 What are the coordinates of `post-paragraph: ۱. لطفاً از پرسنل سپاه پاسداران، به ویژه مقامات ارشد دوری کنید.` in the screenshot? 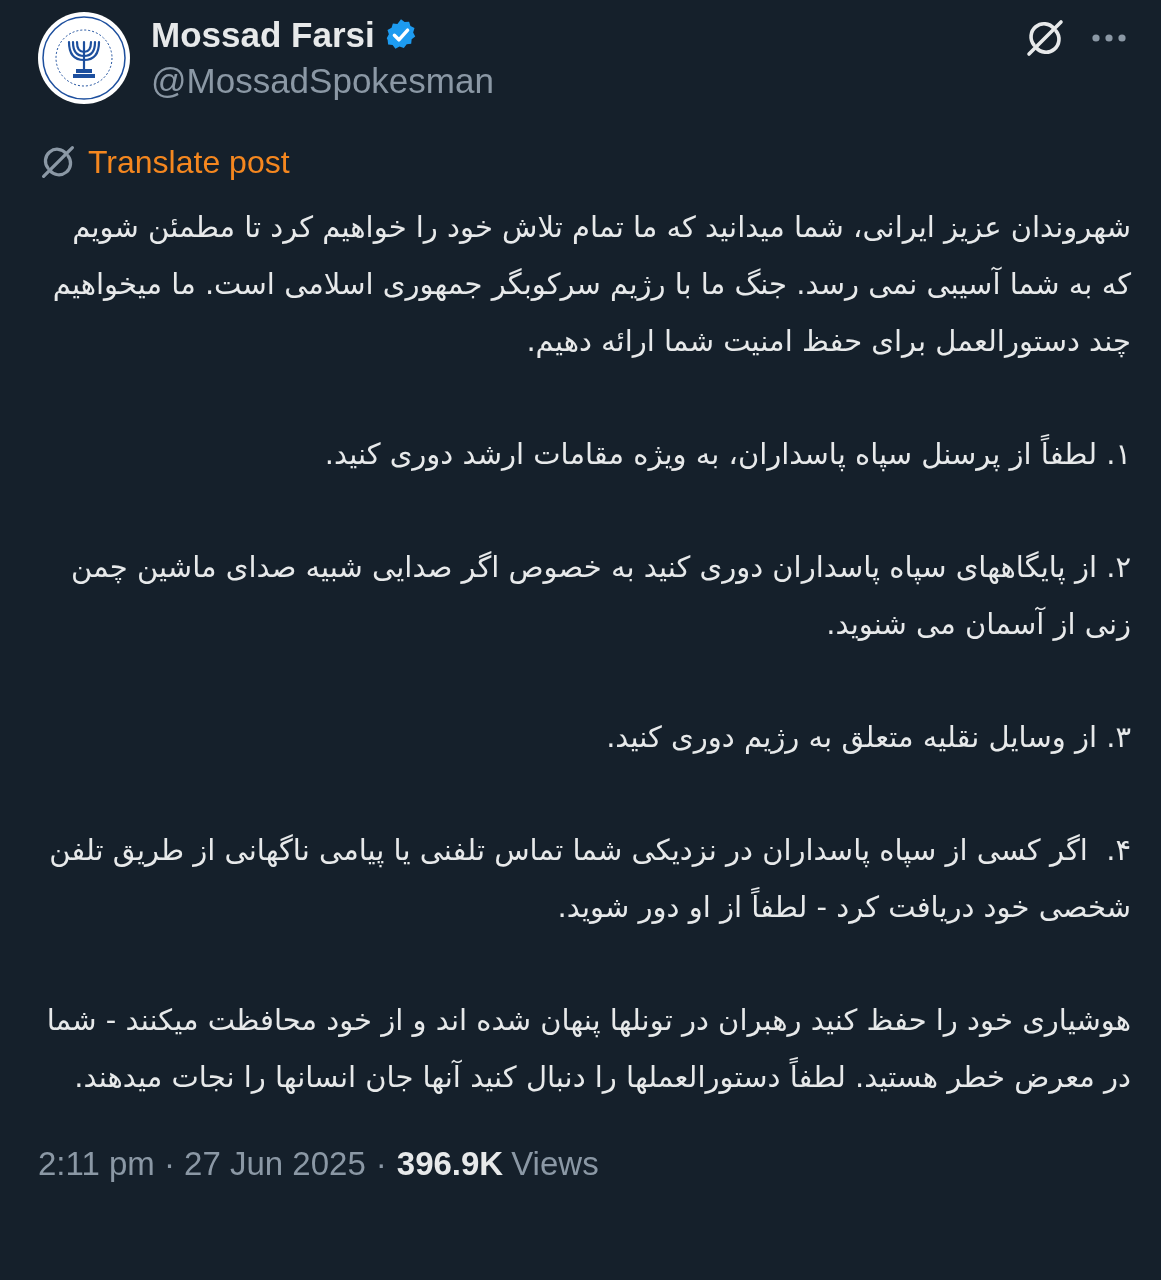 It's located at (583, 454).